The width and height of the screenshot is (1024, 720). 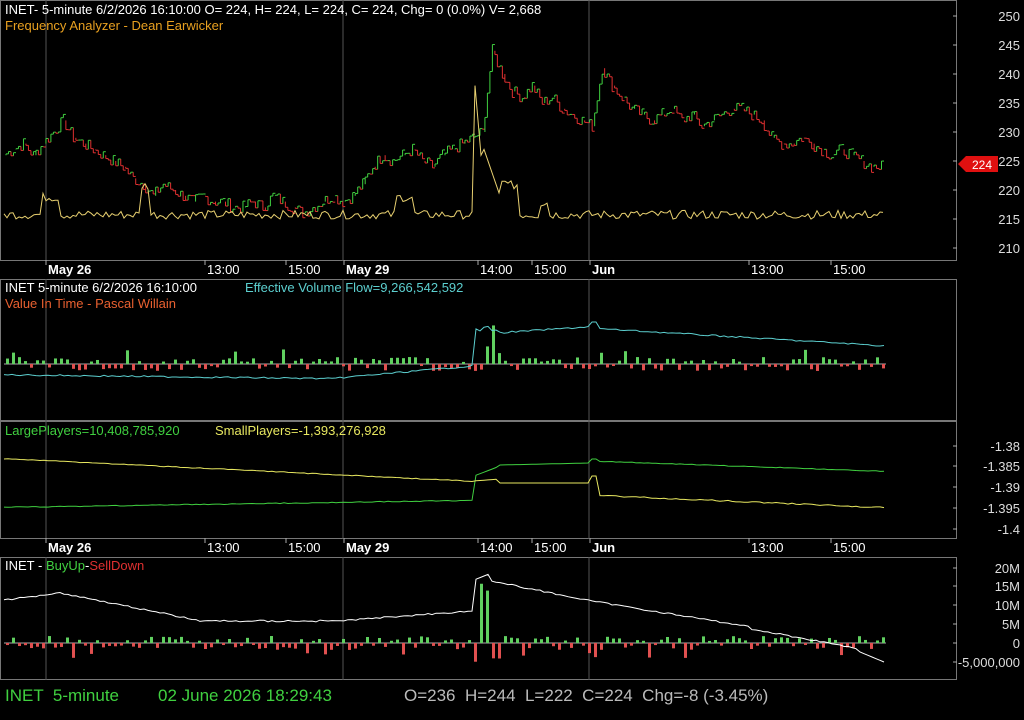 I want to click on x-tick-label: 13:00, so click(x=767, y=547).